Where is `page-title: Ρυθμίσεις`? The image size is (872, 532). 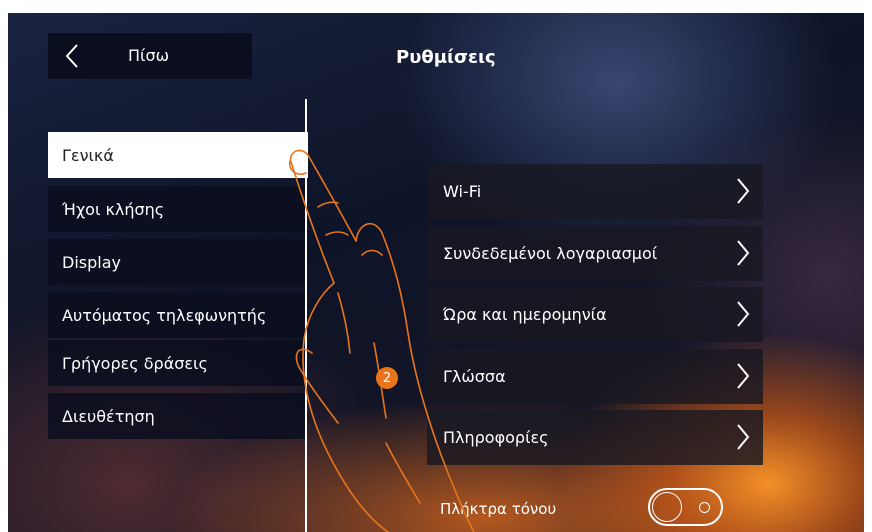 page-title: Ρυθμίσεις is located at coordinates (446, 57).